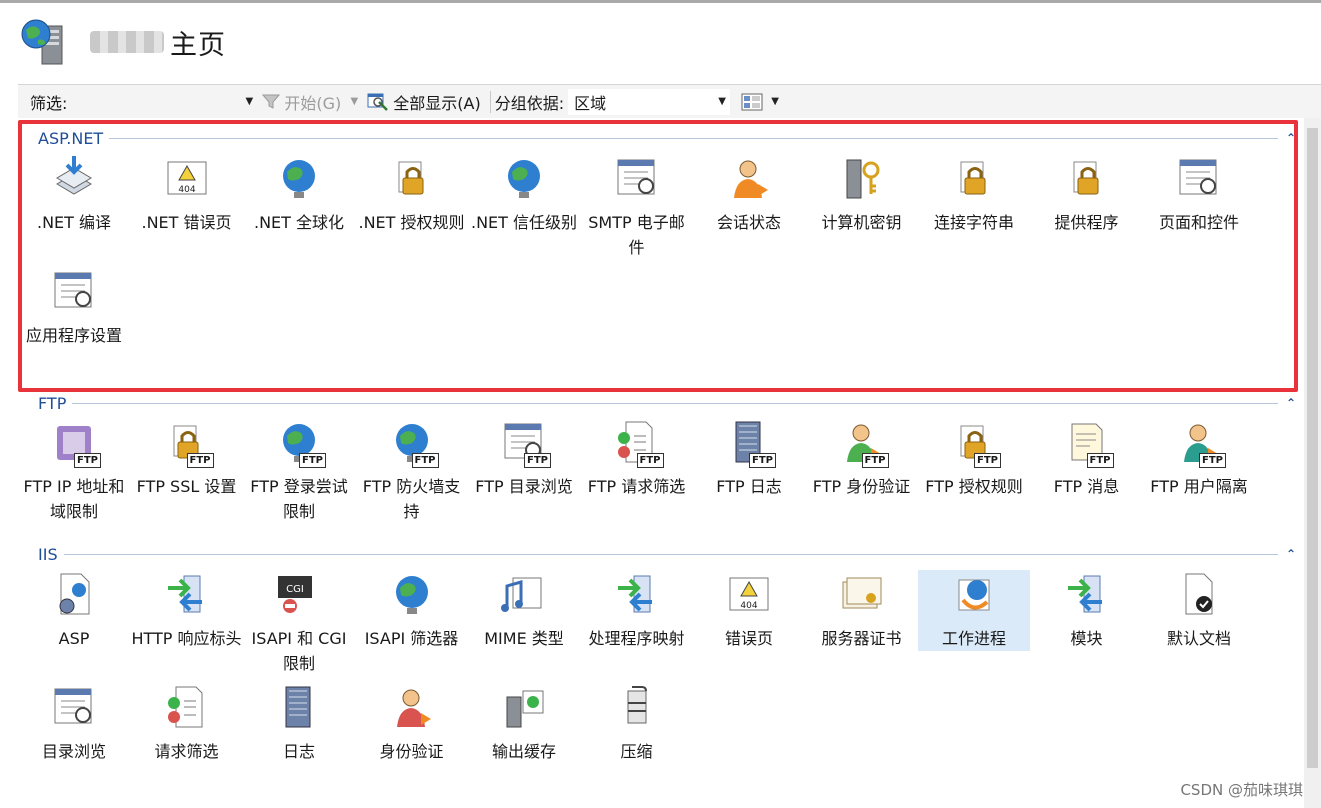 The height and width of the screenshot is (808, 1321). I want to click on group-by-select: 区域 ▼, so click(649, 101).